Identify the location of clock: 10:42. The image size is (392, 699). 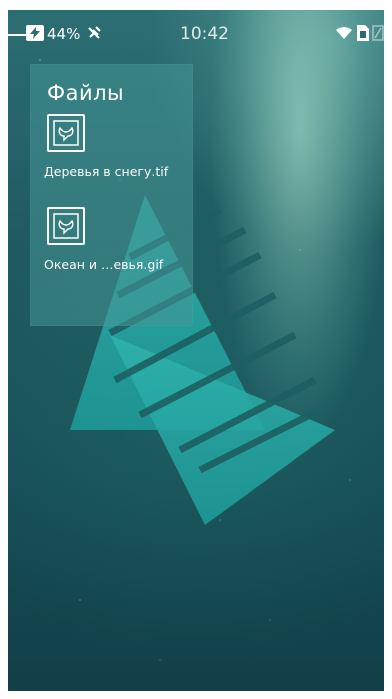
(204, 34).